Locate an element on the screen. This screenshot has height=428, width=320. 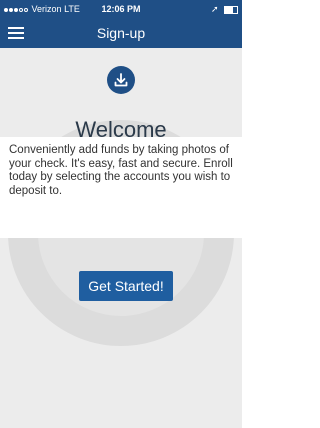
nav-bar: Sign-up is located at coordinates (121, 33).